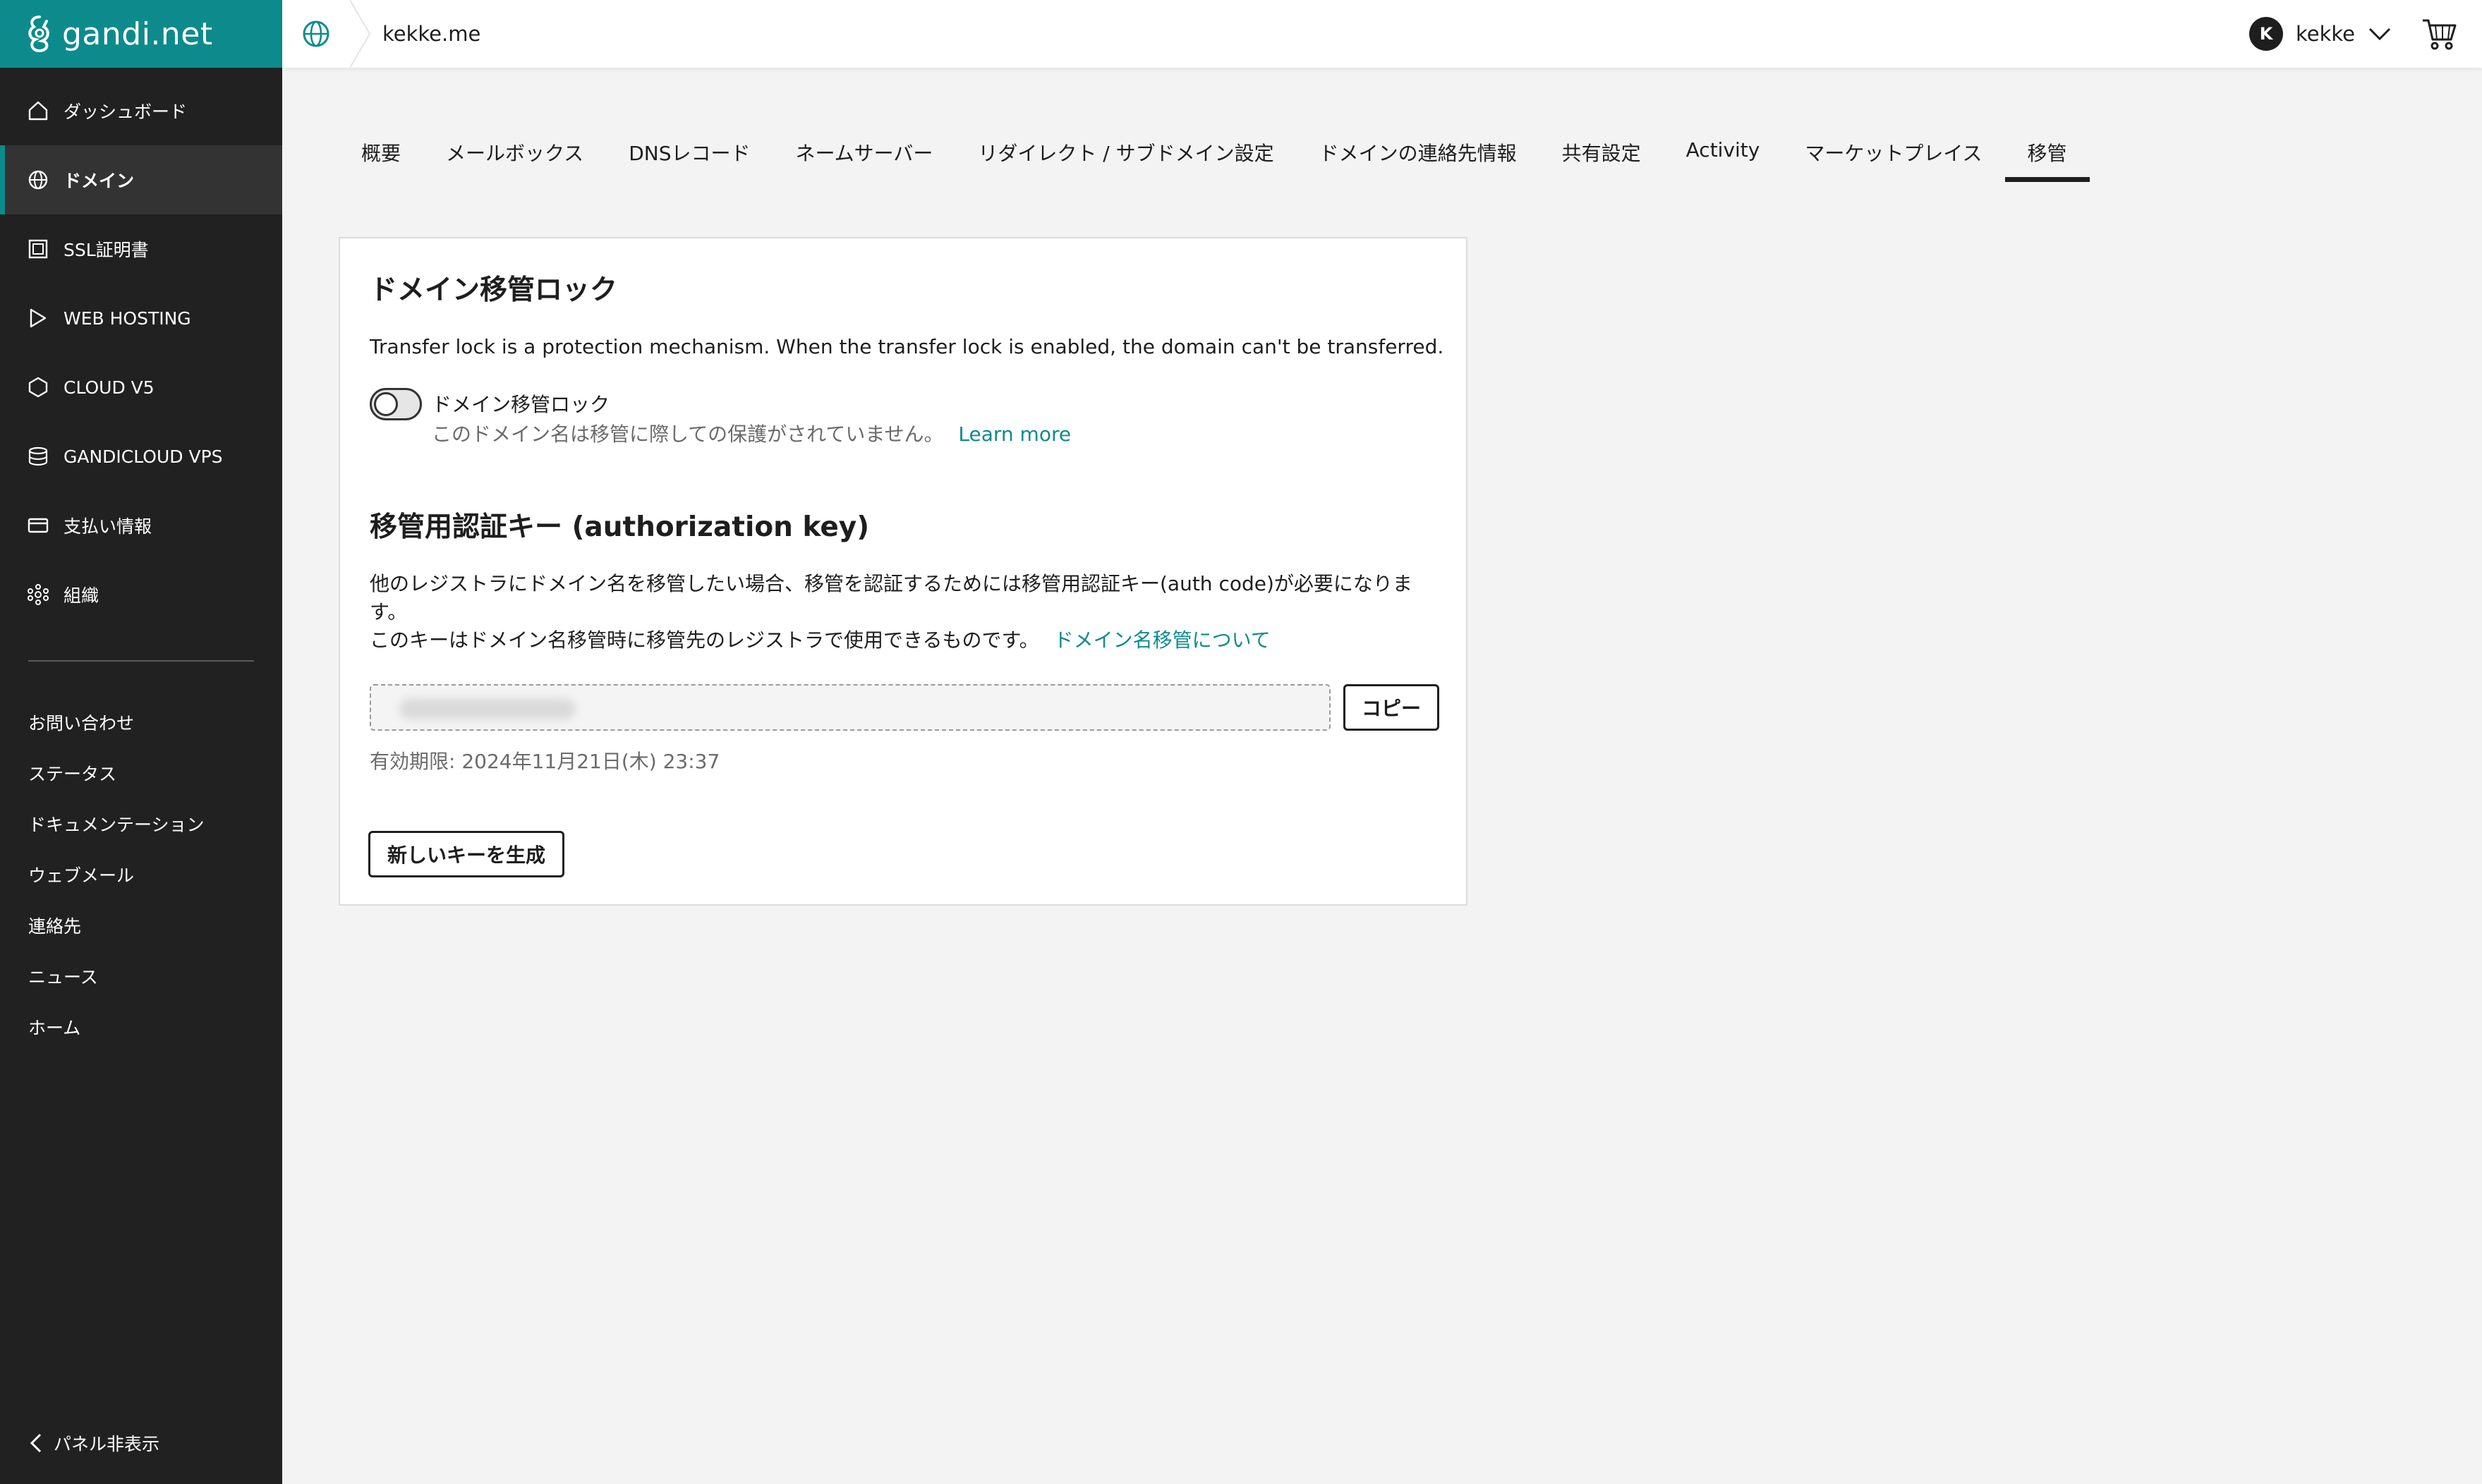 This screenshot has width=2482, height=1484. What do you see at coordinates (620, 527) in the screenshot?
I see `auth-key-heading: 移管用認証キー (authorization key)` at bounding box center [620, 527].